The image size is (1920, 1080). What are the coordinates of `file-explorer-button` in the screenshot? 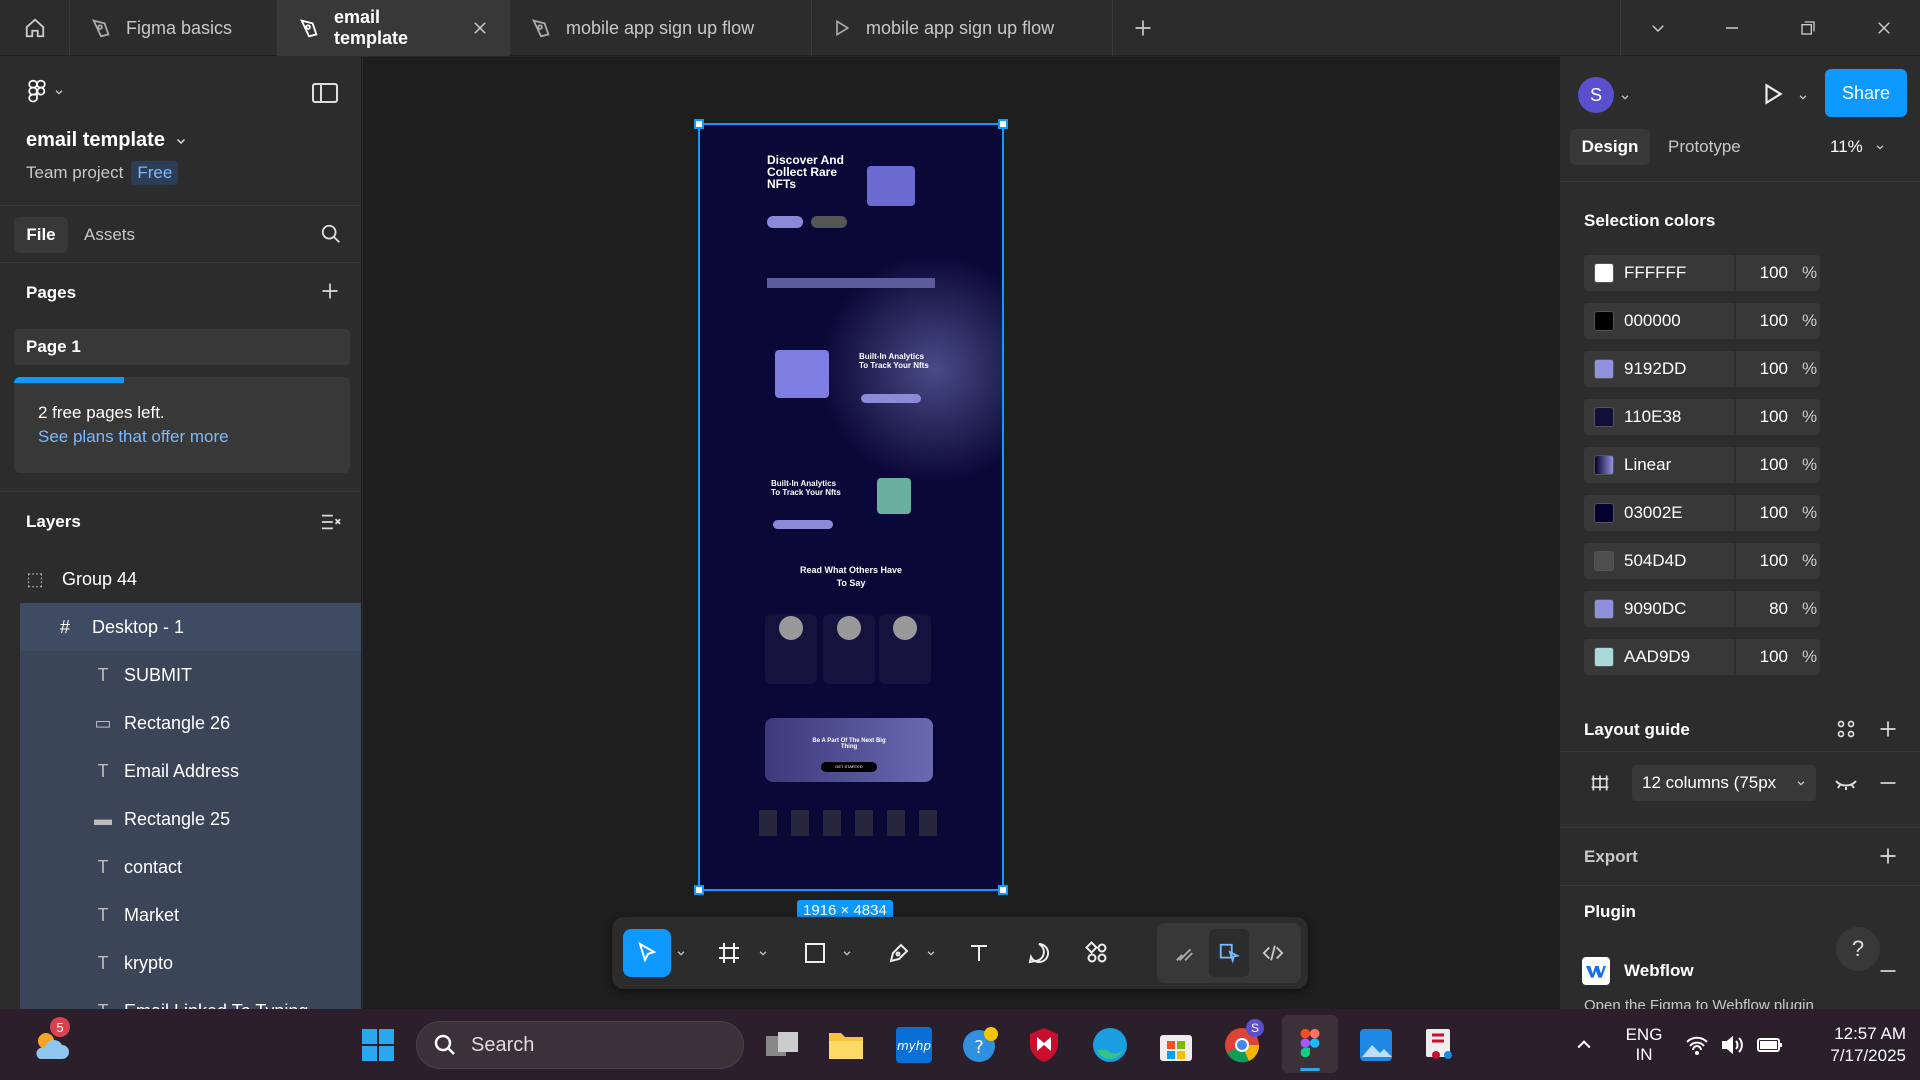 It's located at (846, 1044).